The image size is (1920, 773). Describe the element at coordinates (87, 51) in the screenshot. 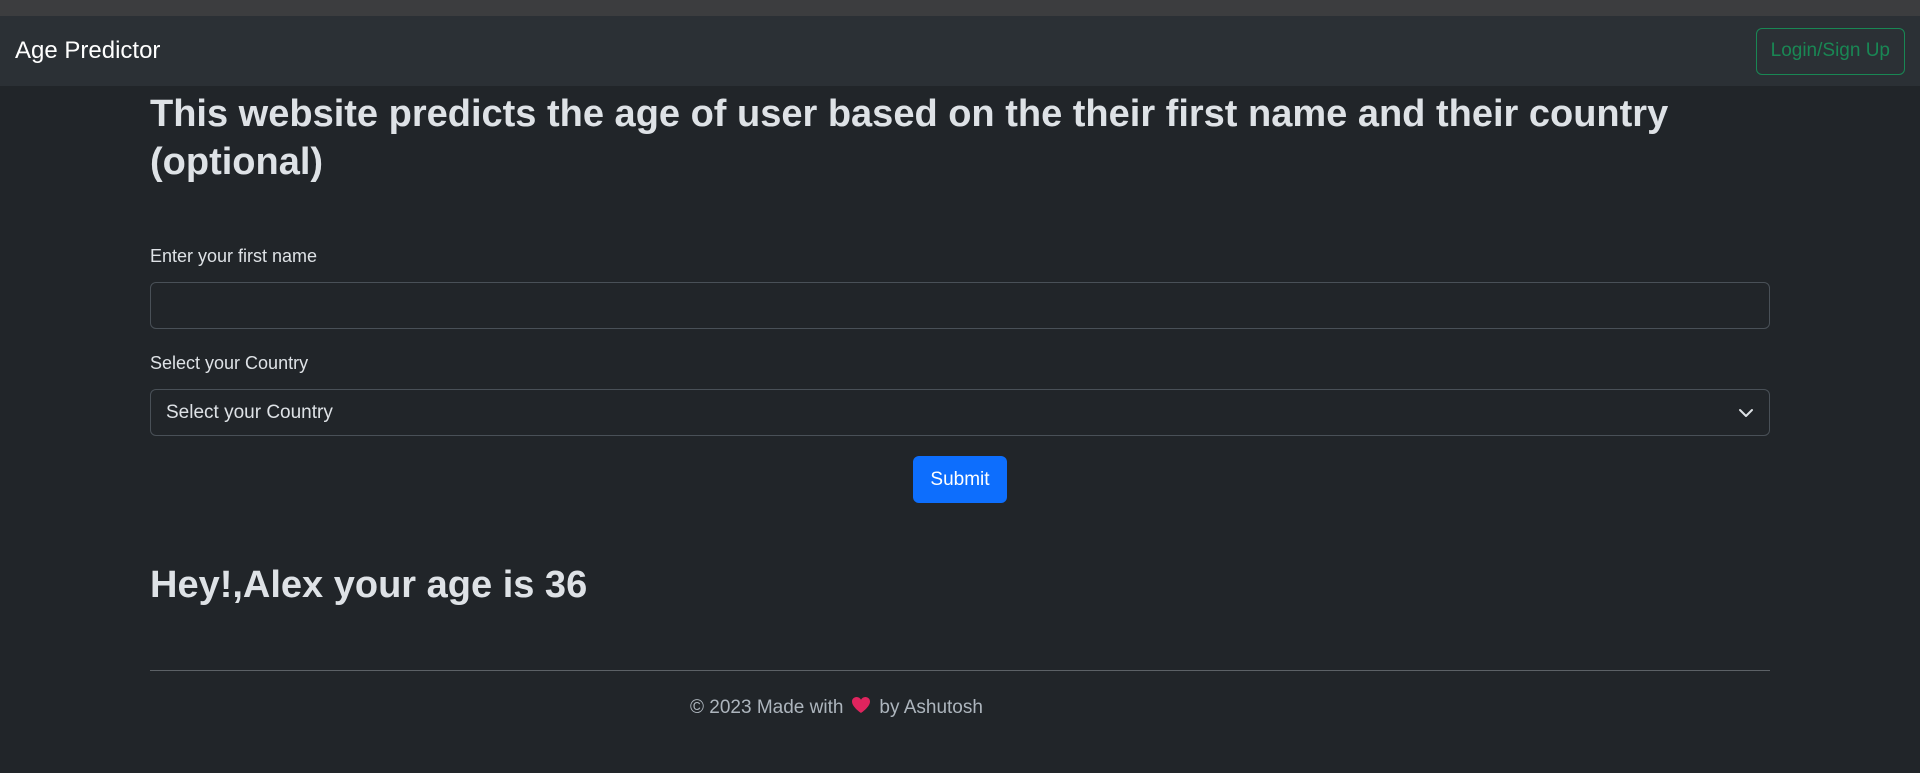

I see `brand-title: Age Predictor` at that location.